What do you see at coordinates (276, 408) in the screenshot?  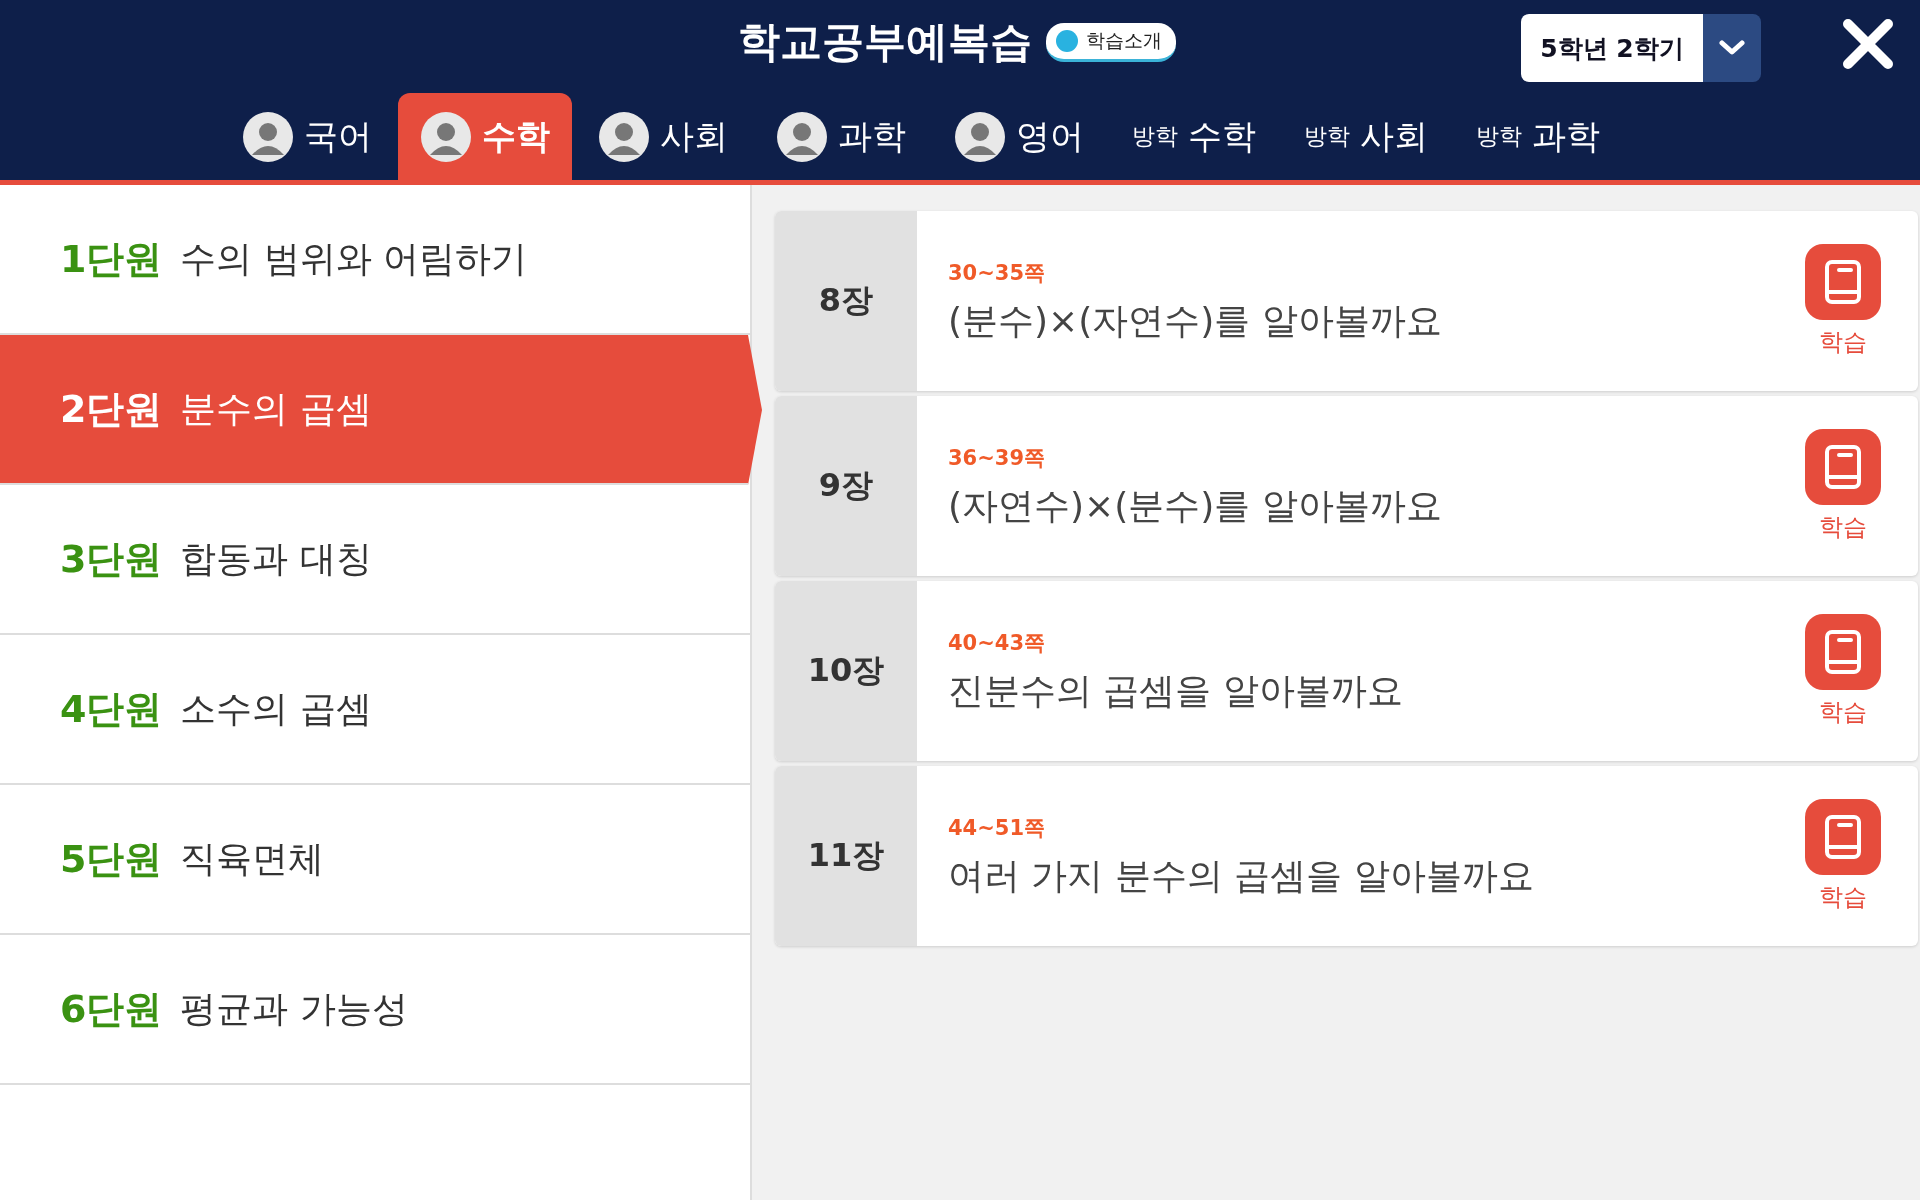 I see `unit-title: 분수의 곱셈` at bounding box center [276, 408].